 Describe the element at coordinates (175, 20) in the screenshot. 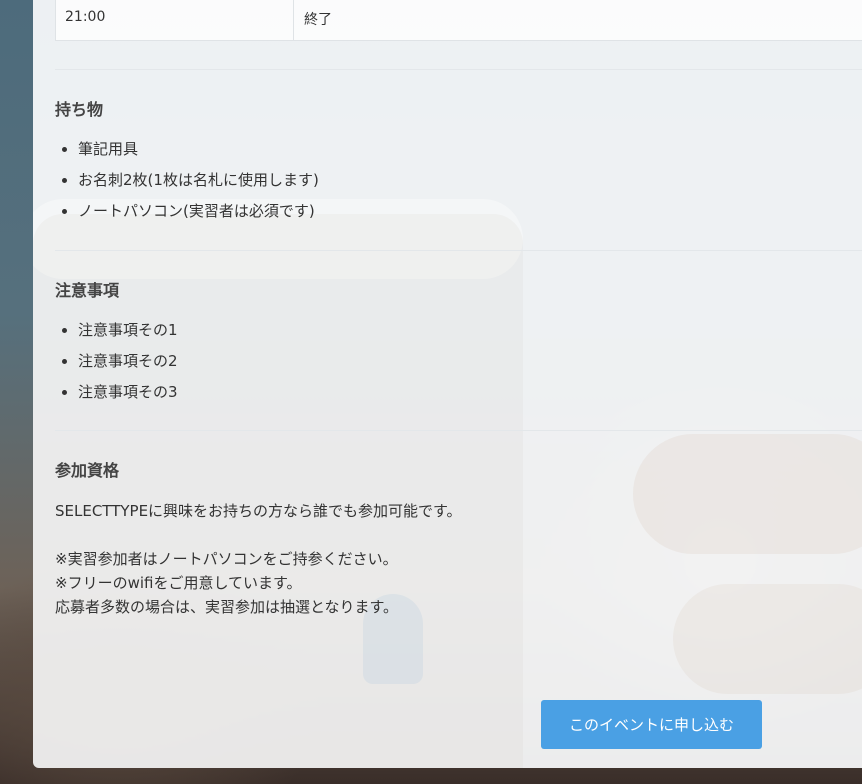

I see `schedule-time-cell: 21:00` at that location.